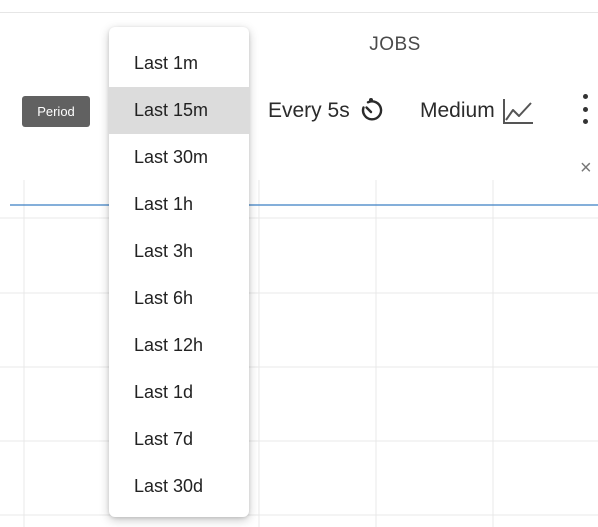 This screenshot has height=527, width=598. Describe the element at coordinates (171, 110) in the screenshot. I see `period-option-label: Last 15m` at that location.